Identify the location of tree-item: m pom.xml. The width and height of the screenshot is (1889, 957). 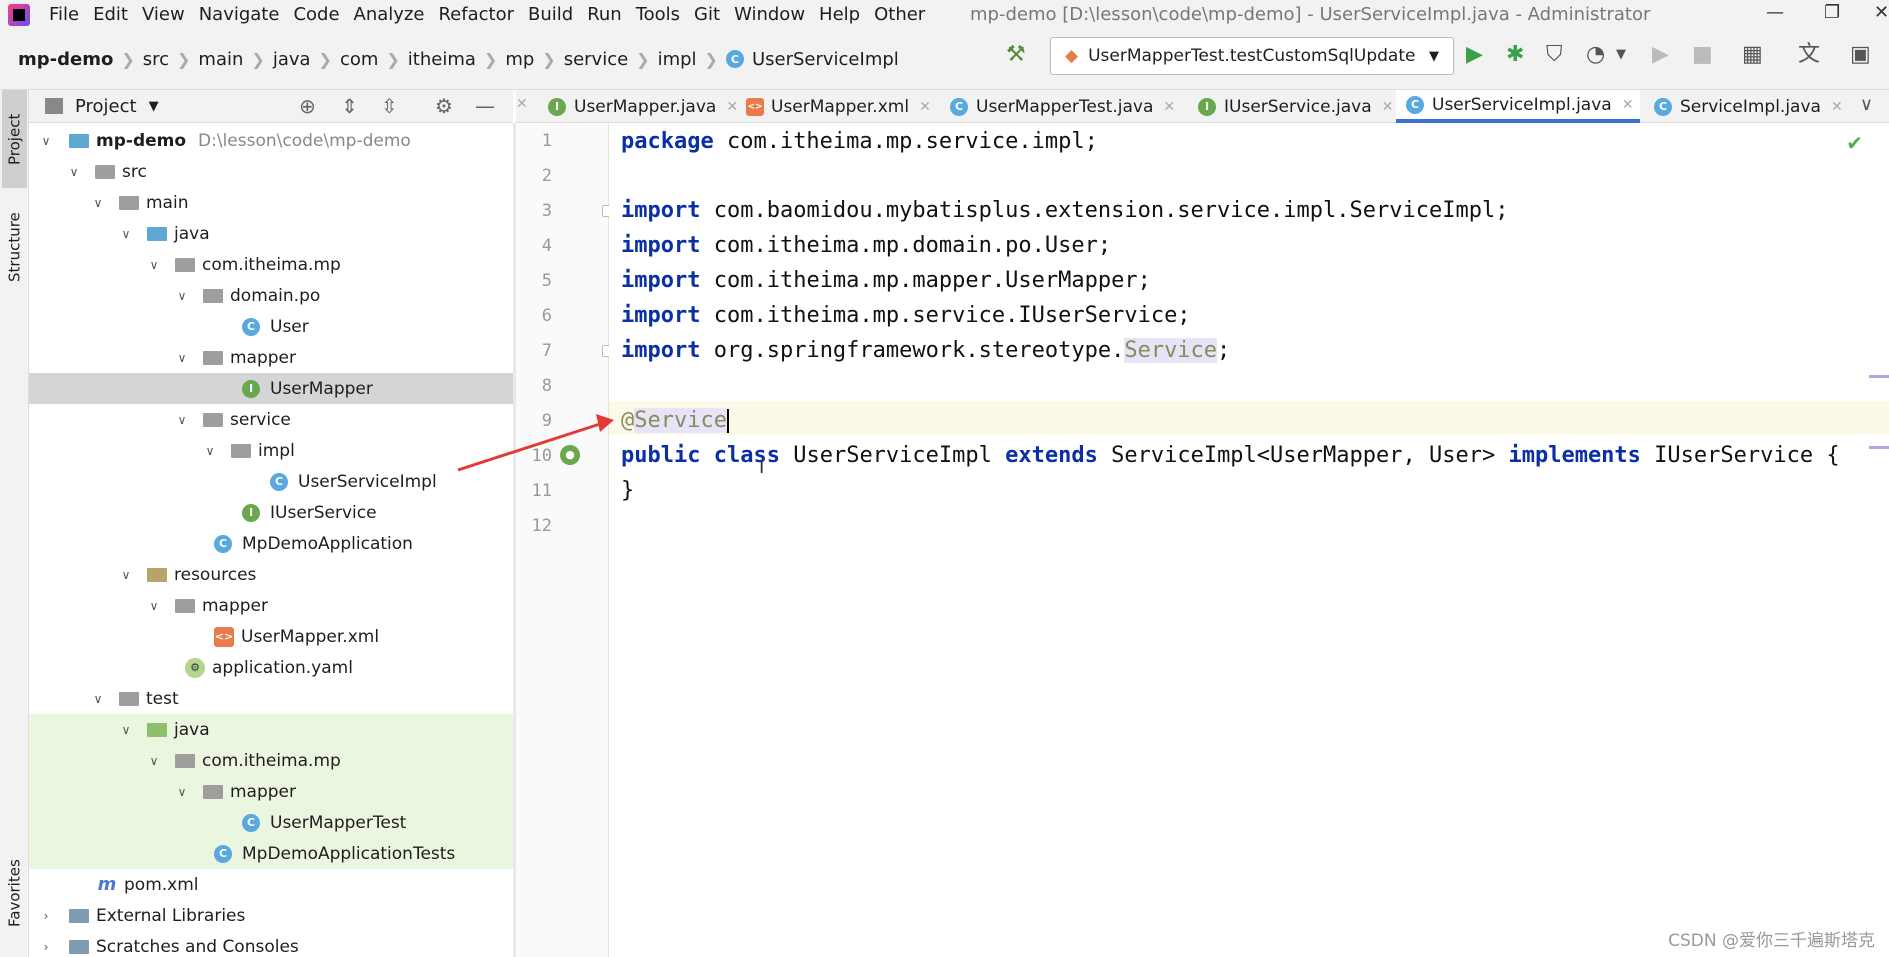
(271, 884).